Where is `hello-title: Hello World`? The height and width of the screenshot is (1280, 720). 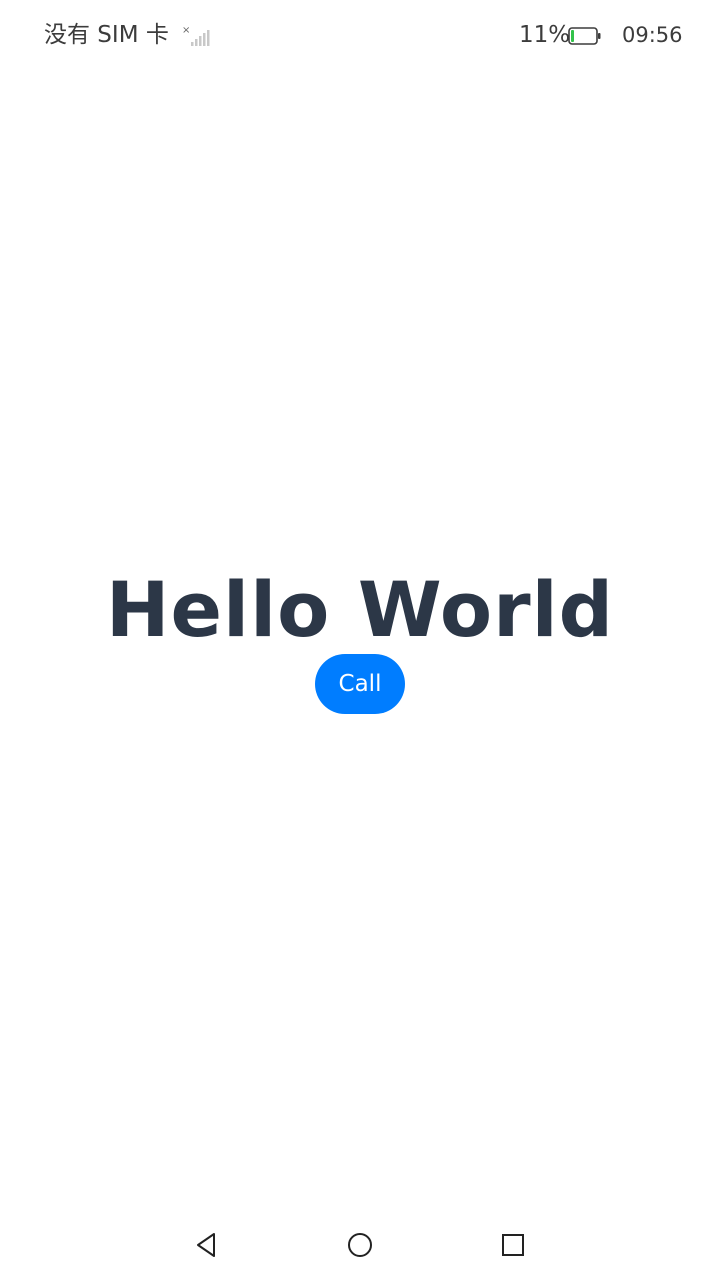
hello-title: Hello World is located at coordinates (360, 609).